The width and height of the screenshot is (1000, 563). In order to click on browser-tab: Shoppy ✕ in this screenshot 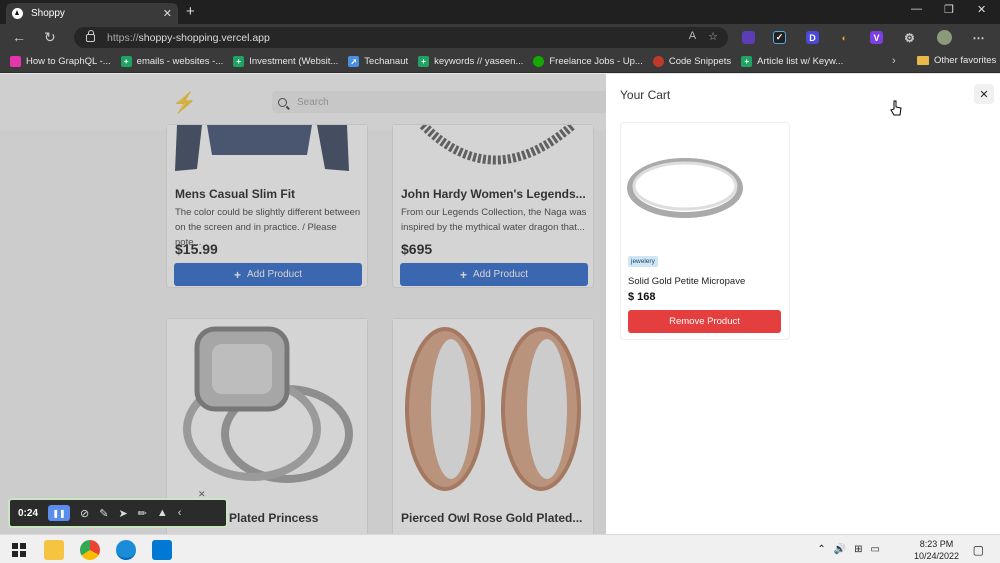, I will do `click(92, 13)`.